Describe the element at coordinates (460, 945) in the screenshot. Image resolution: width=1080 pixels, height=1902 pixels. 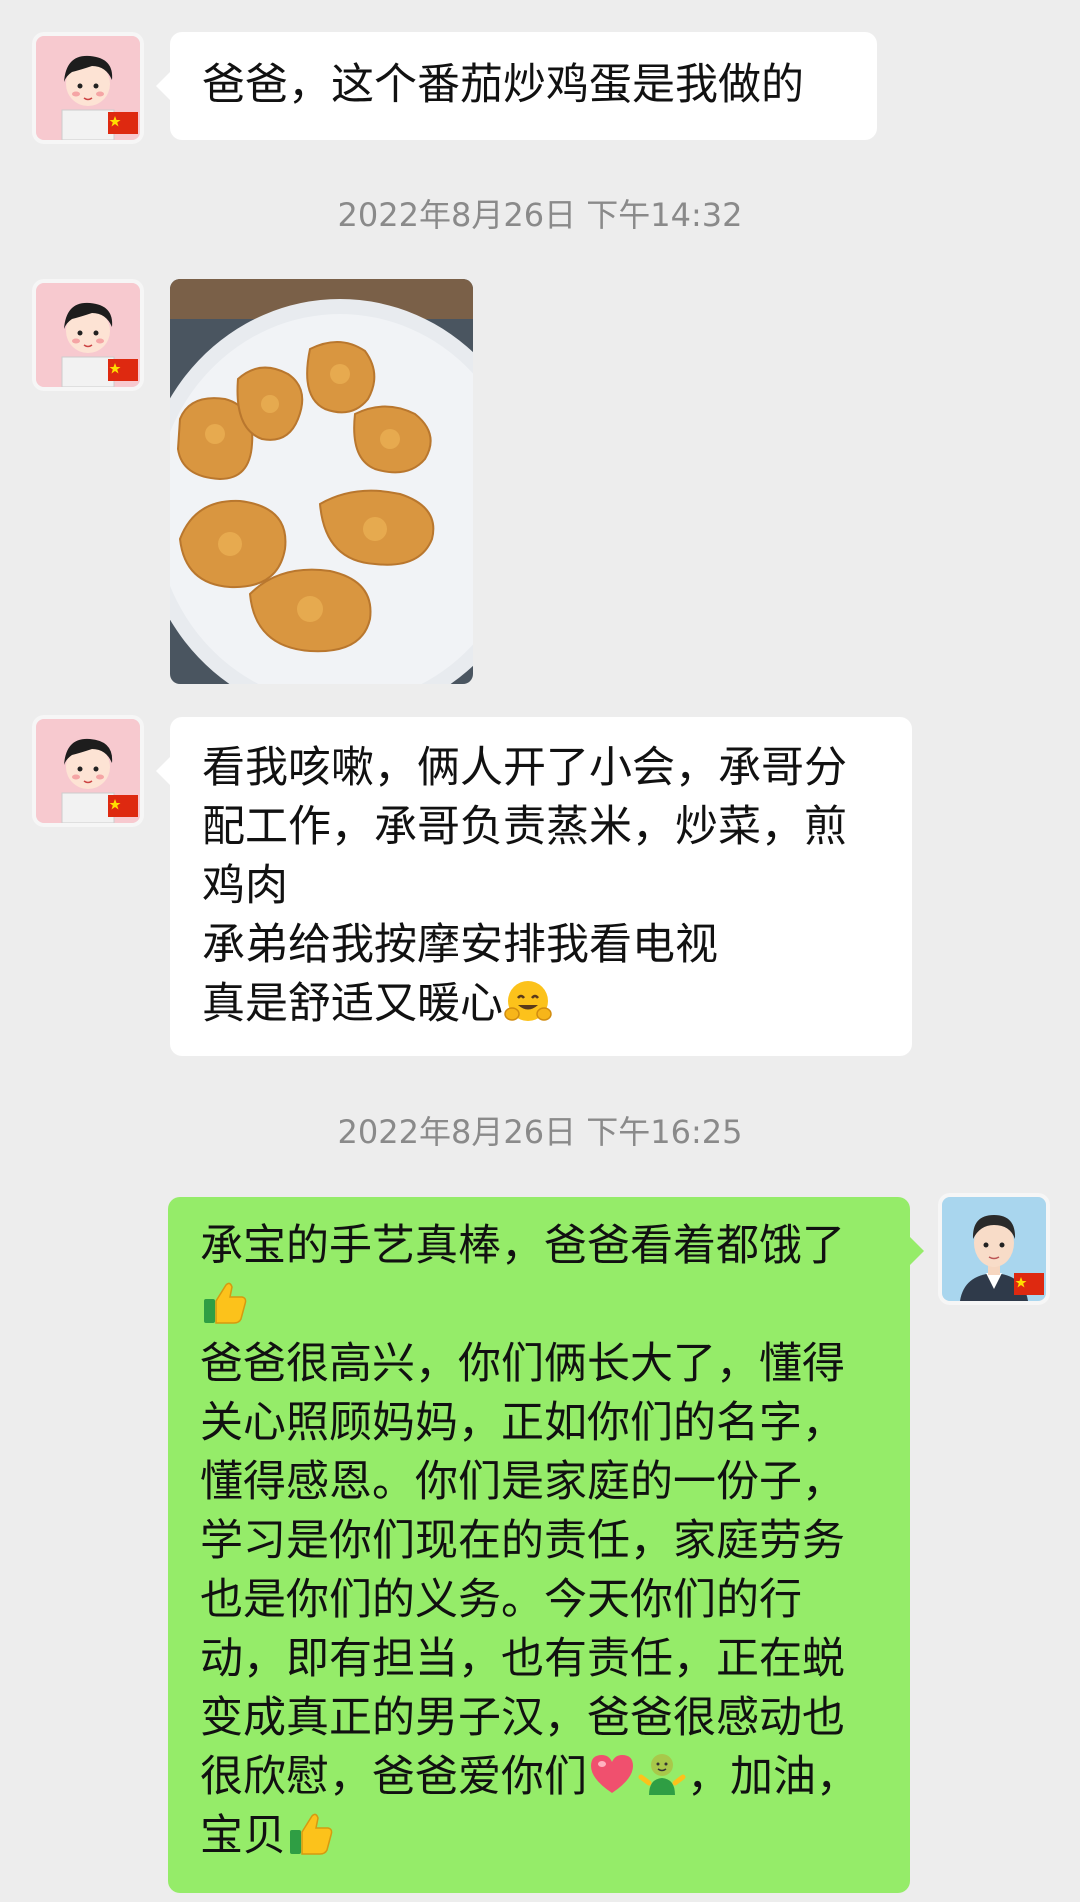
I see `message-line: 承弟给我按摩安排我看电视` at that location.